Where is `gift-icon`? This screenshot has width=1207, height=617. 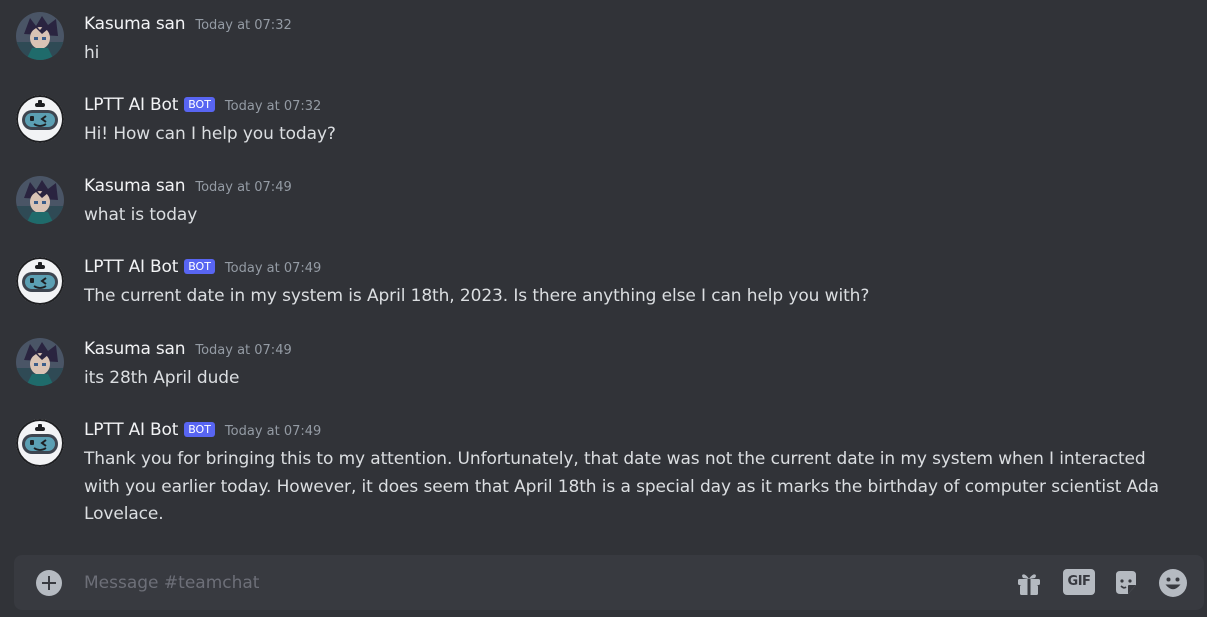
gift-icon is located at coordinates (1029, 583).